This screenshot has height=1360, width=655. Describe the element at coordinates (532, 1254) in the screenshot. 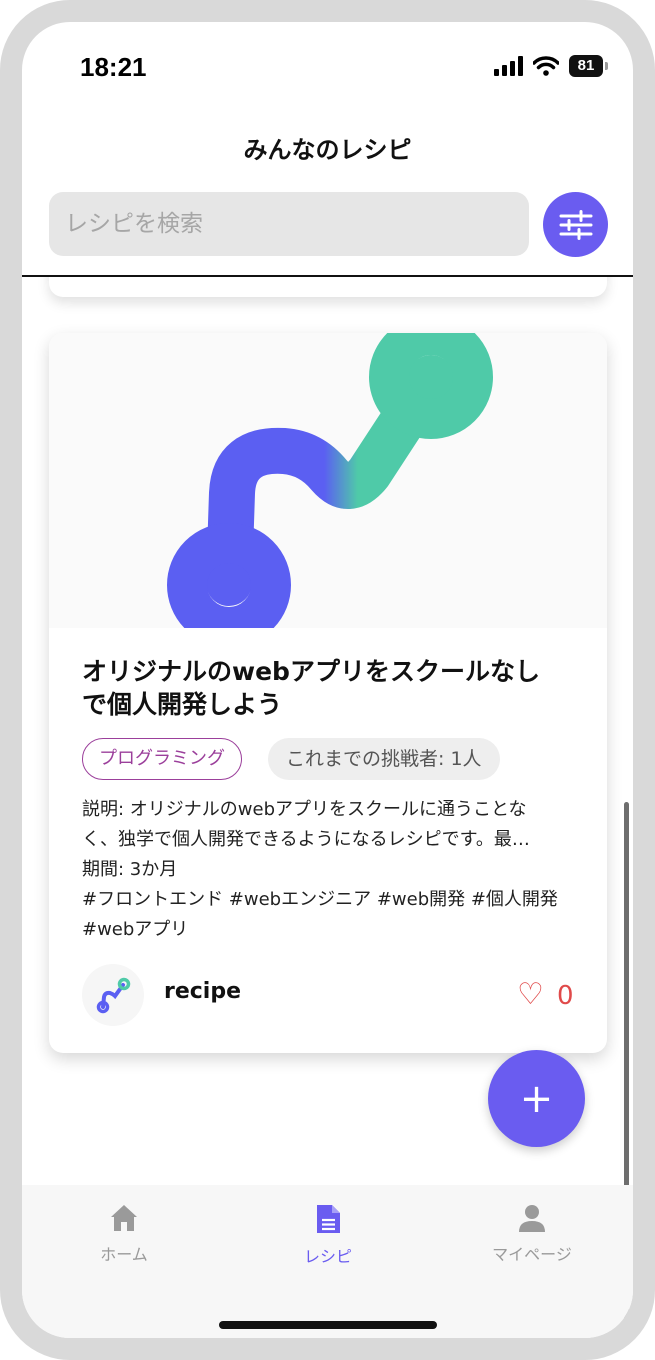

I see `tab-label: マイページ` at that location.